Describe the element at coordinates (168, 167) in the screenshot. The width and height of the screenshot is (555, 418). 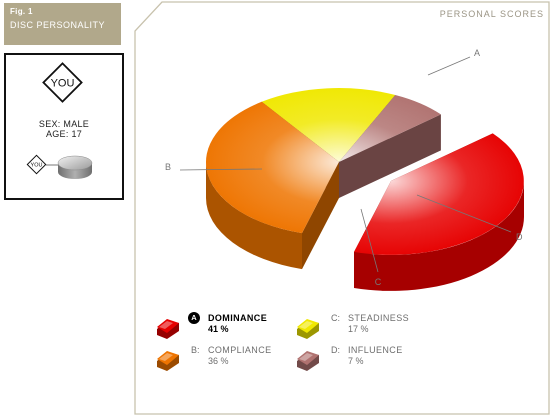
I see `callout-label-b: B` at that location.